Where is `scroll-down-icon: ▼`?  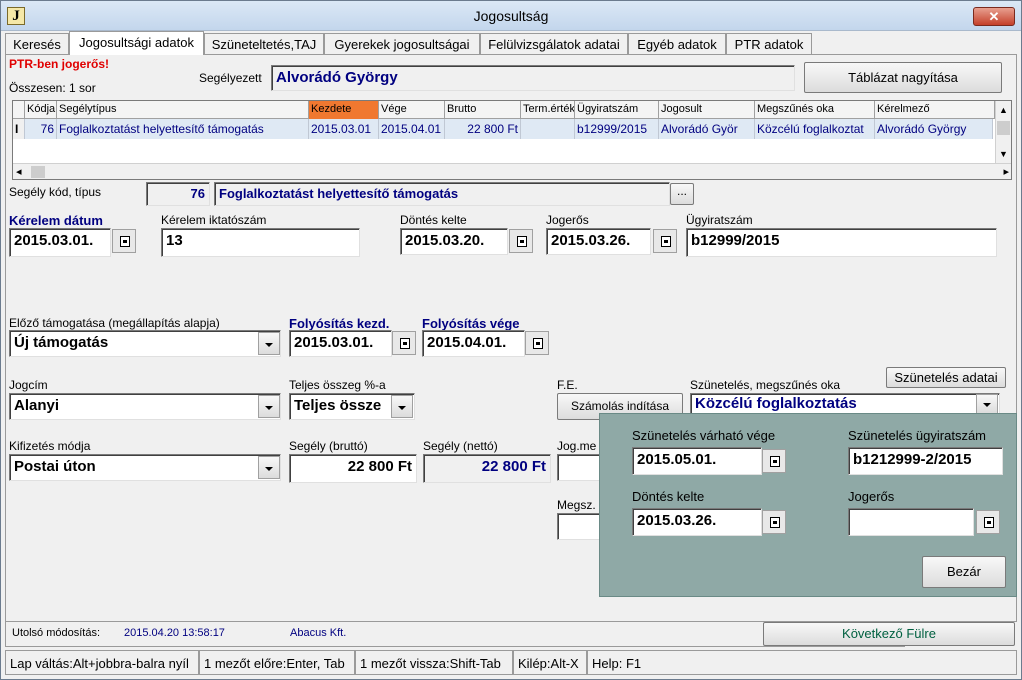 scroll-down-icon: ▼ is located at coordinates (1003, 154).